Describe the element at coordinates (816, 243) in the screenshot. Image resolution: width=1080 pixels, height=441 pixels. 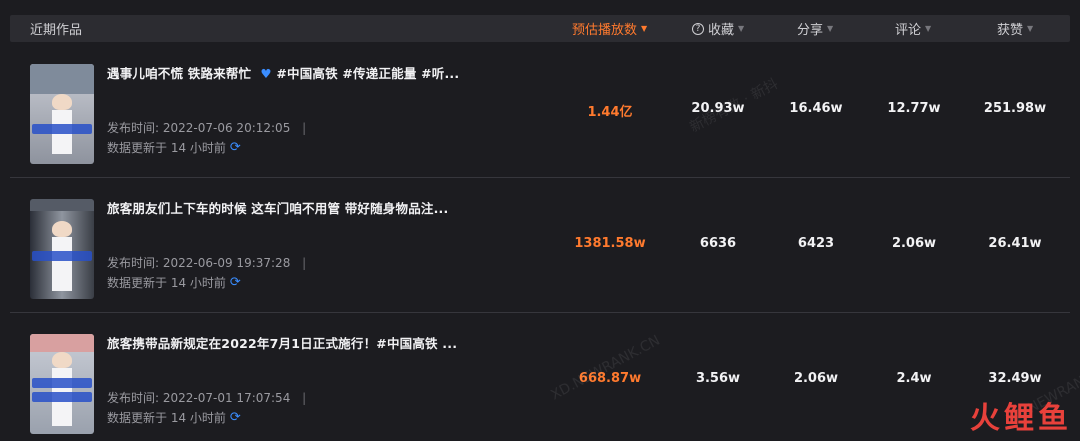
I see `shares-value: 6423` at that location.